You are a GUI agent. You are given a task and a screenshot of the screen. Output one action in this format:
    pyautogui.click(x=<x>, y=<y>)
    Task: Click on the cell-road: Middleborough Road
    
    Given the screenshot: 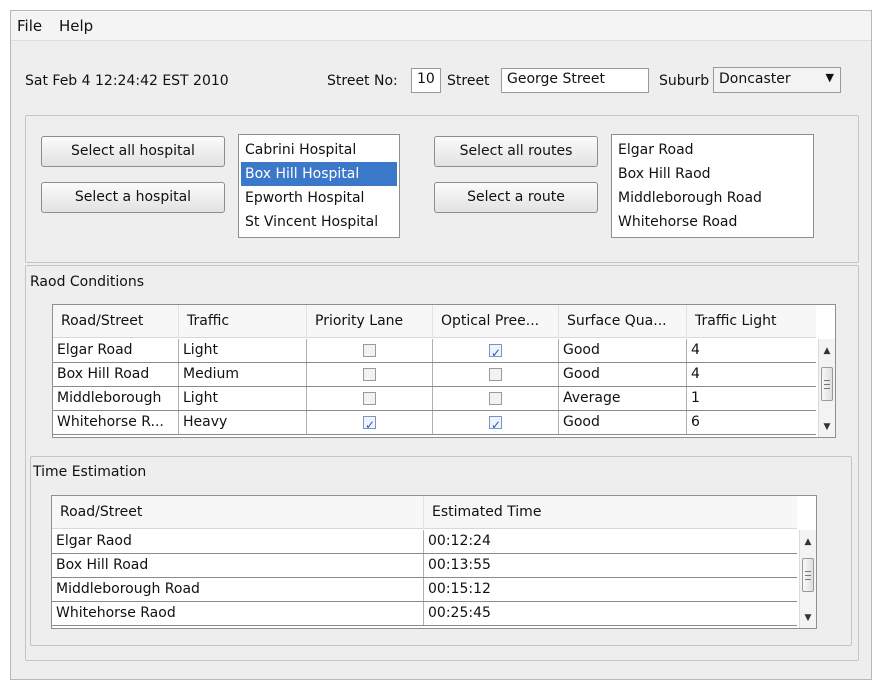 What is the action you would take?
    pyautogui.click(x=238, y=589)
    